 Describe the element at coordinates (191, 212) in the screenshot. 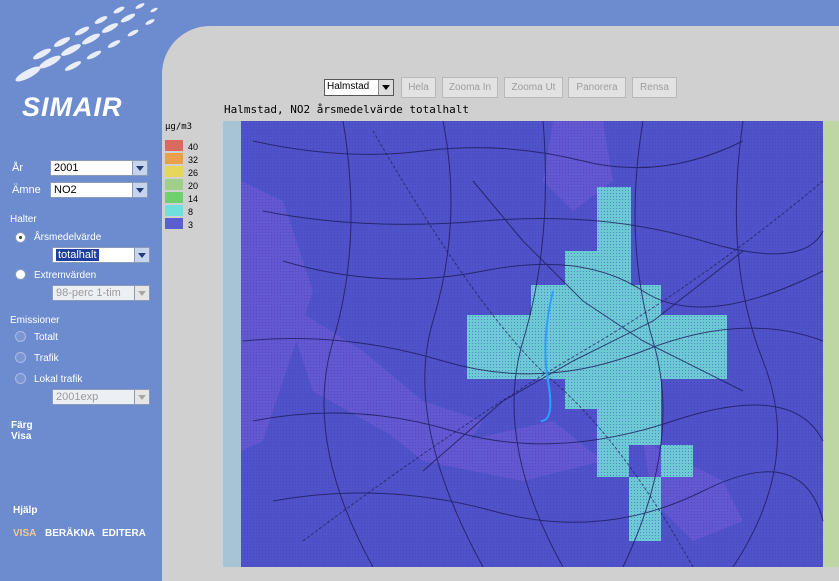

I see `legend-label: 8` at that location.